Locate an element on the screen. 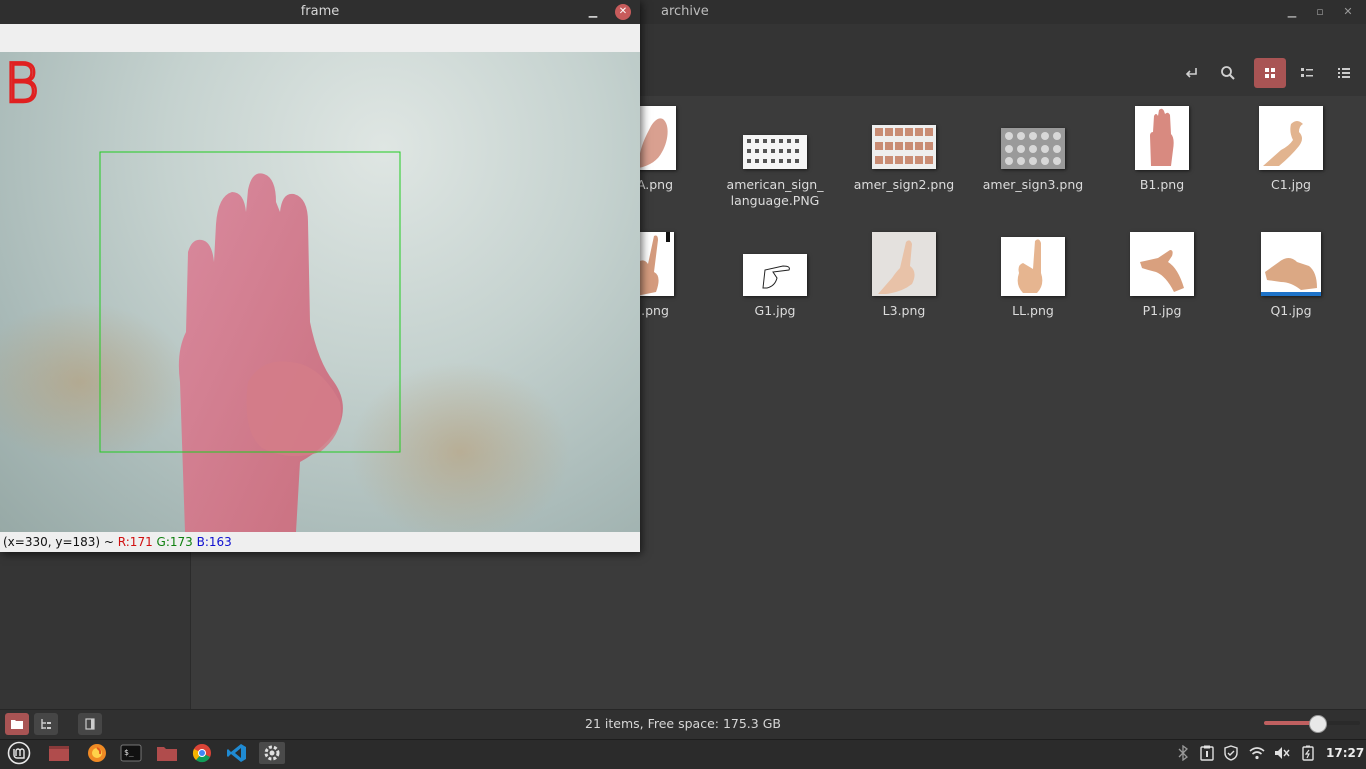 This screenshot has height=769, width=1366. files-icon is located at coordinates (167, 754).